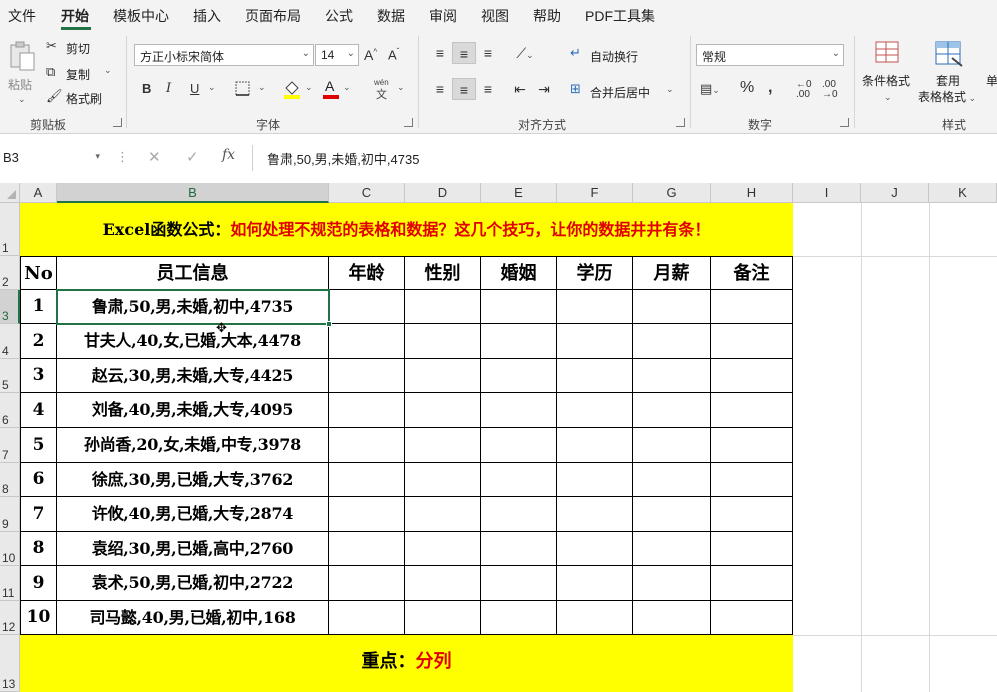 The image size is (997, 692). I want to click on menu-data: 数据, so click(391, 16).